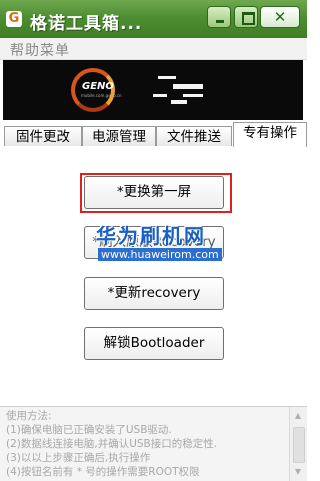  What do you see at coordinates (14, 19) in the screenshot?
I see `app-logo-icon: G` at bounding box center [14, 19].